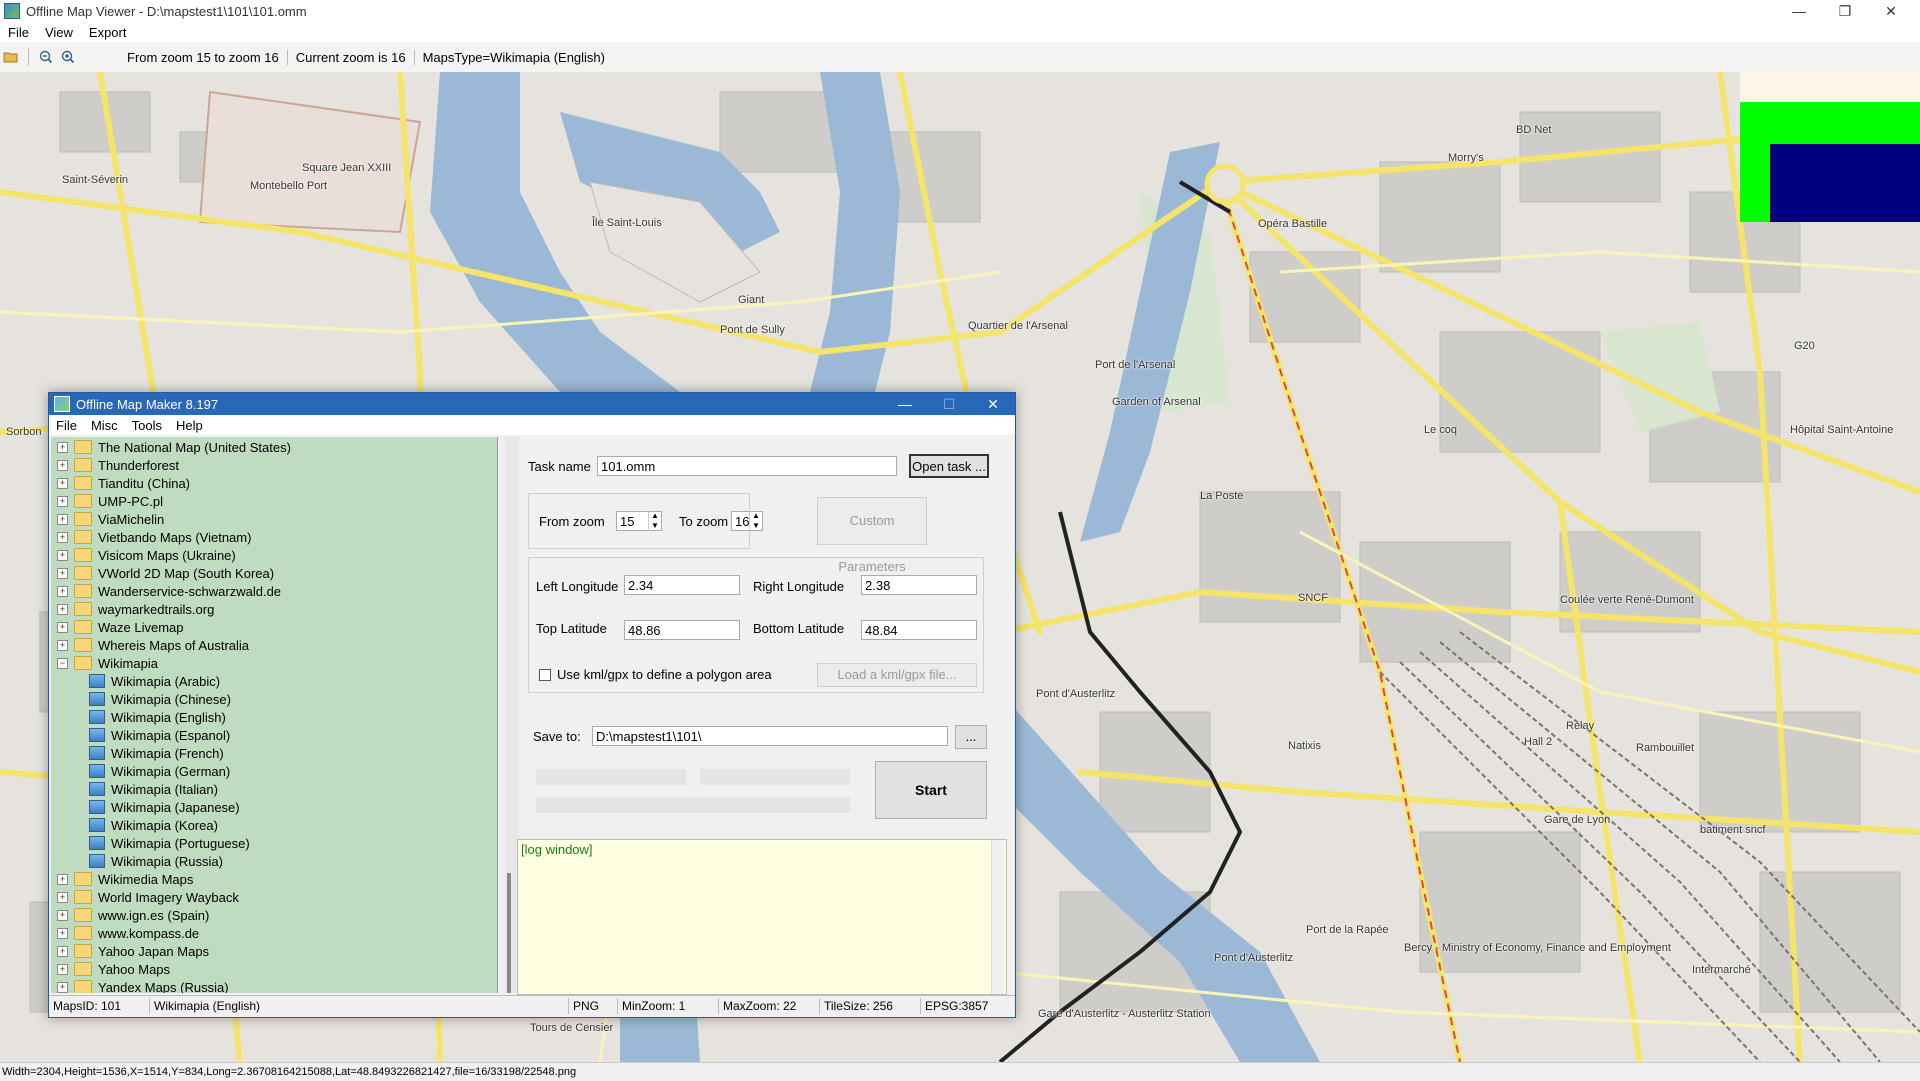  What do you see at coordinates (905, 404) in the screenshot?
I see `maker-minimize-button: —` at bounding box center [905, 404].